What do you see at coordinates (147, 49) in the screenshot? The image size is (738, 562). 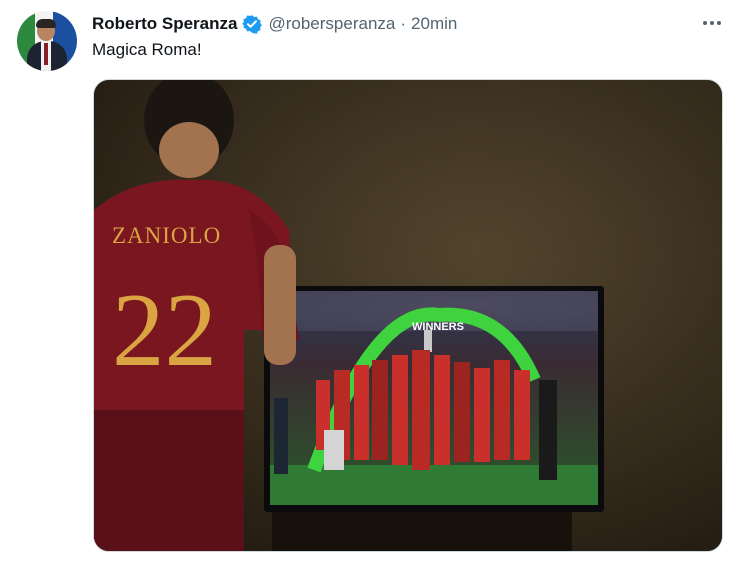 I see `tweet-text: Magica Roma!` at bounding box center [147, 49].